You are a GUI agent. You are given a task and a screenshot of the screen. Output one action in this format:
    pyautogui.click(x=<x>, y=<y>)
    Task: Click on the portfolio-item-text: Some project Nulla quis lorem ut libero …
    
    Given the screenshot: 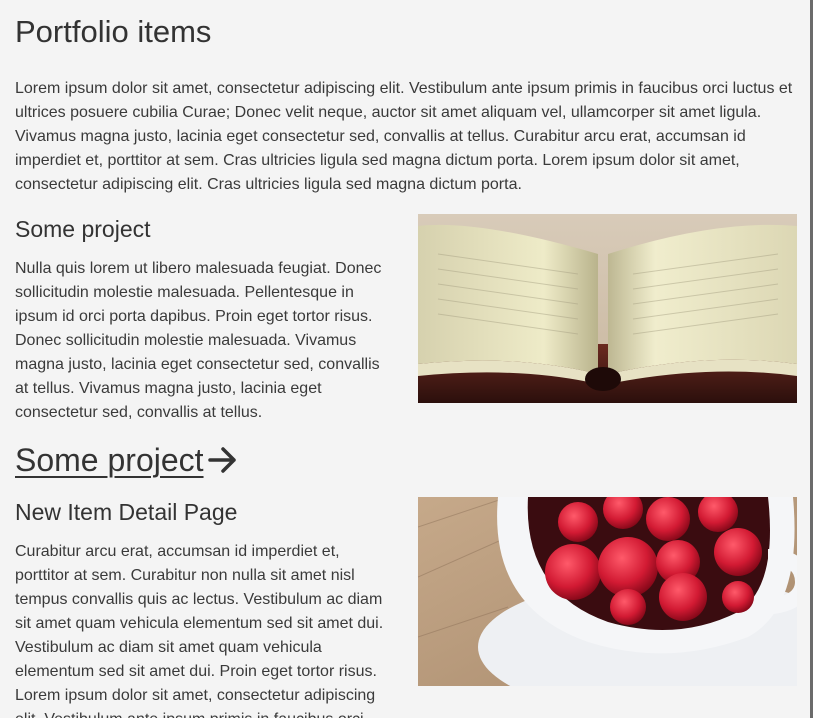 What is the action you would take?
    pyautogui.click(x=205, y=319)
    